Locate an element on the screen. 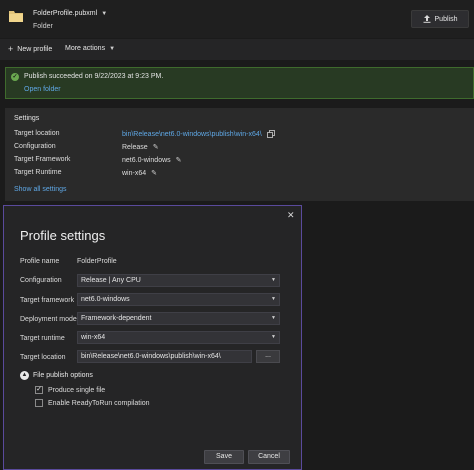 The width and height of the screenshot is (474, 470). configuration-value: Release ✎ is located at coordinates (140, 147).